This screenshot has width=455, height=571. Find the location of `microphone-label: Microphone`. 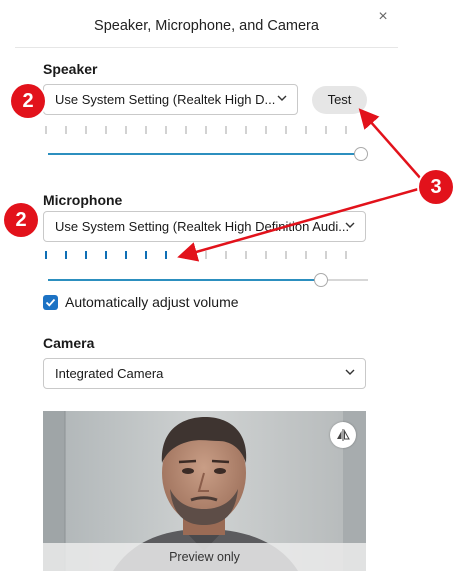

microphone-label: Microphone is located at coordinates (83, 200).